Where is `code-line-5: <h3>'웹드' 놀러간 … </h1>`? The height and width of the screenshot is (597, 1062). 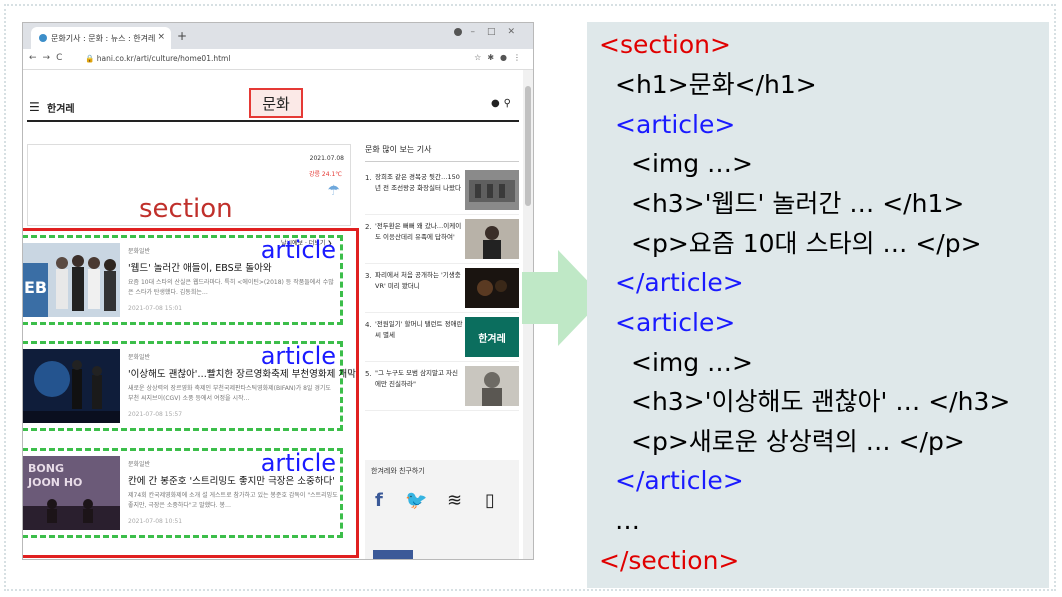
code-line-5: <h3>'웹드' 놀러간 … </h1> is located at coordinates (798, 203).